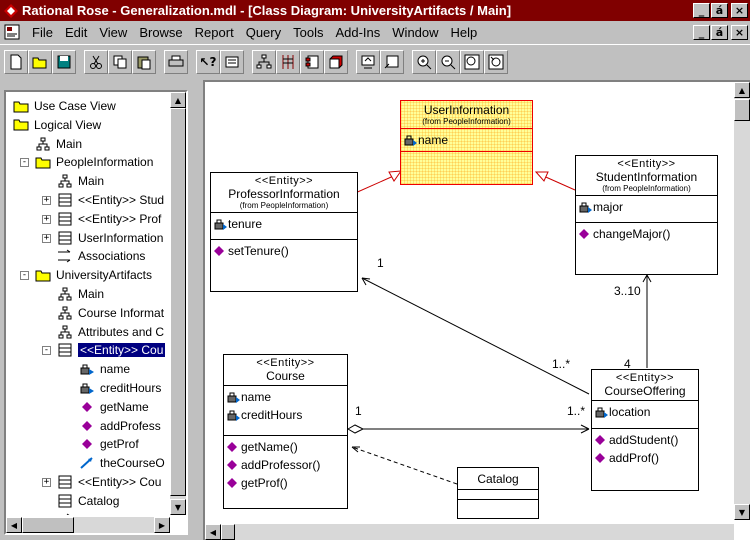  What do you see at coordinates (11, 11) in the screenshot?
I see `rose-app-icon` at bounding box center [11, 11].